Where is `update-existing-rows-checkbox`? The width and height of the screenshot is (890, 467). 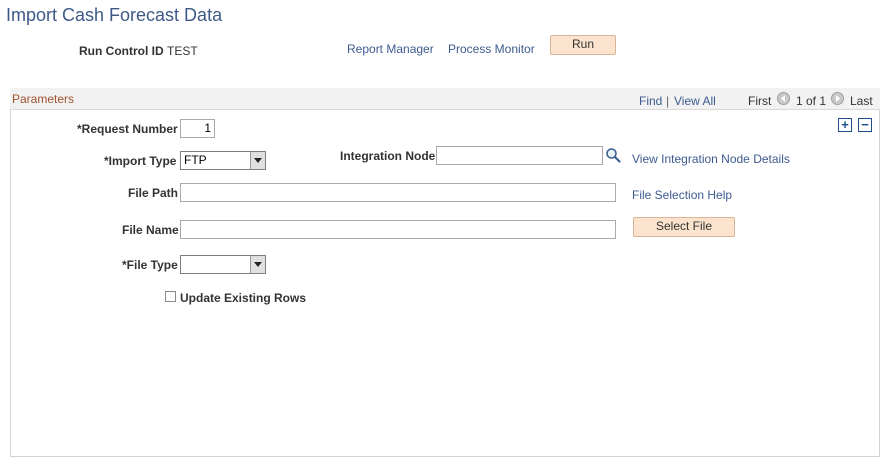
update-existing-rows-checkbox is located at coordinates (170, 296).